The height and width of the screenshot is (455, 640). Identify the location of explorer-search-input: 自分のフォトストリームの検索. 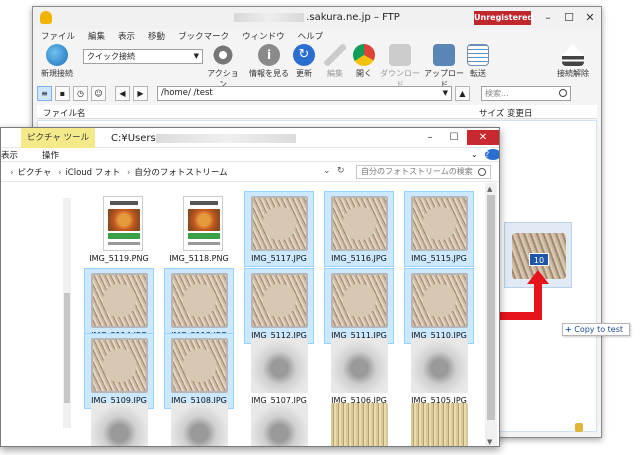
(423, 172).